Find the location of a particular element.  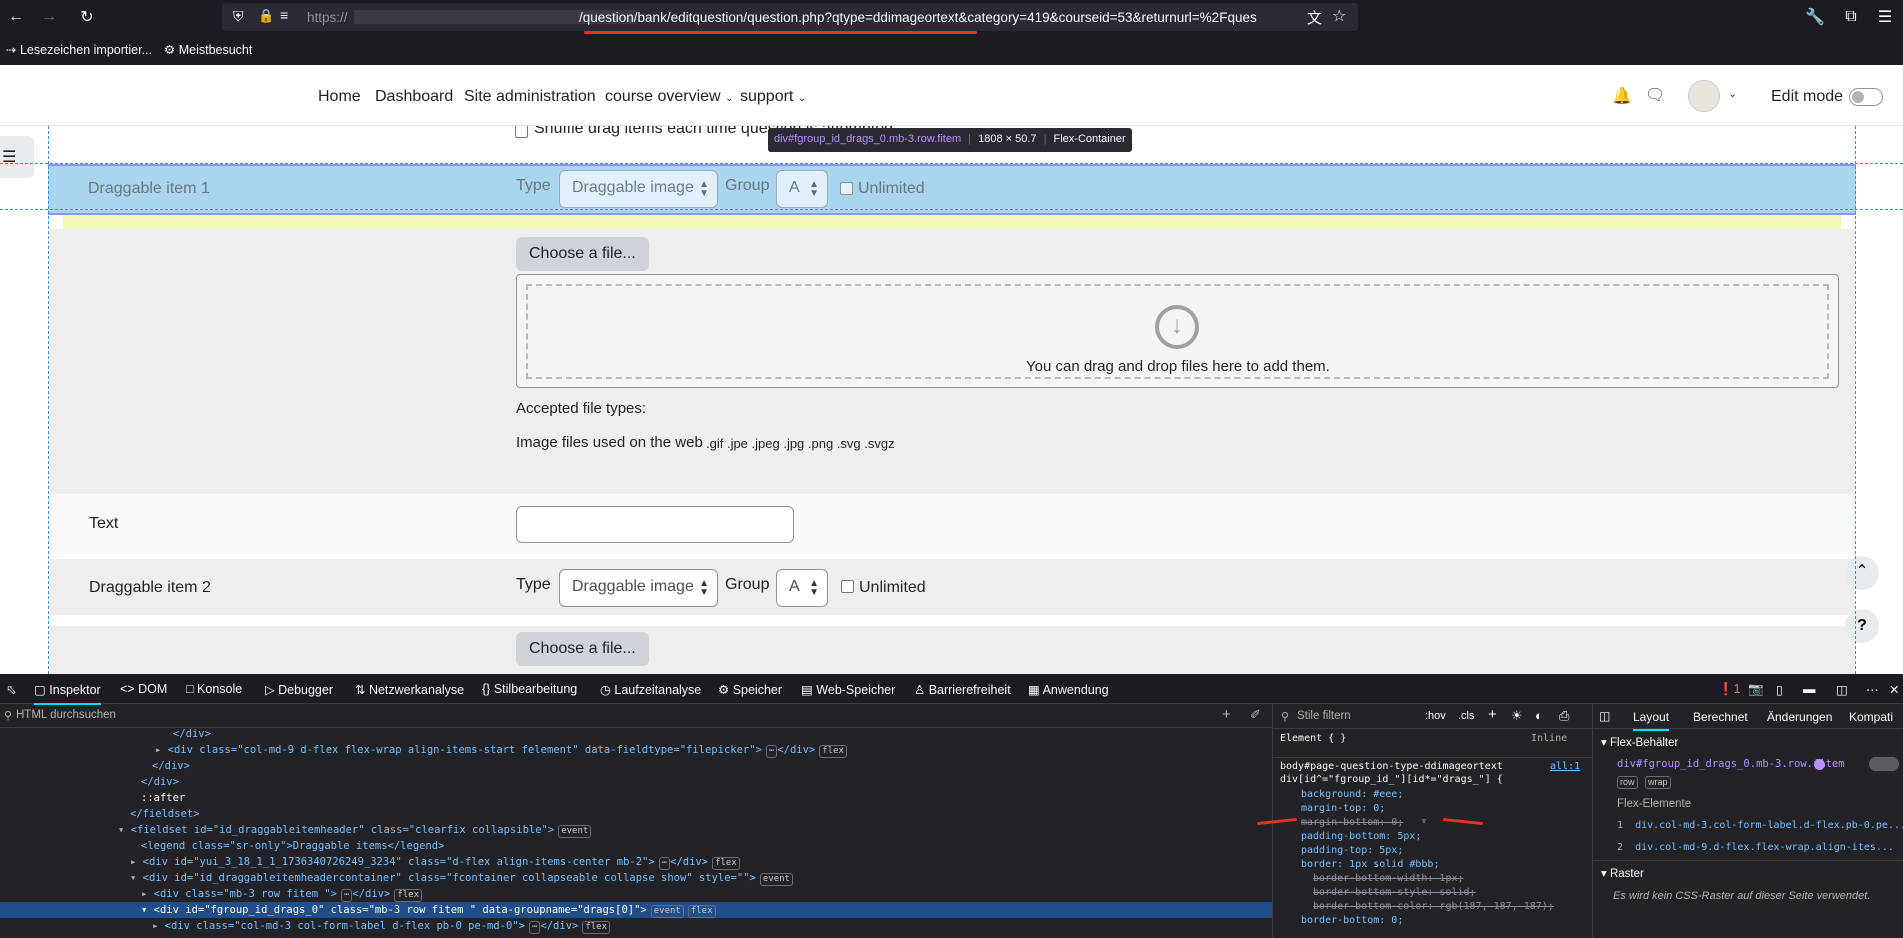

tab-inspektor: ▢ Inspektor is located at coordinates (67, 693).